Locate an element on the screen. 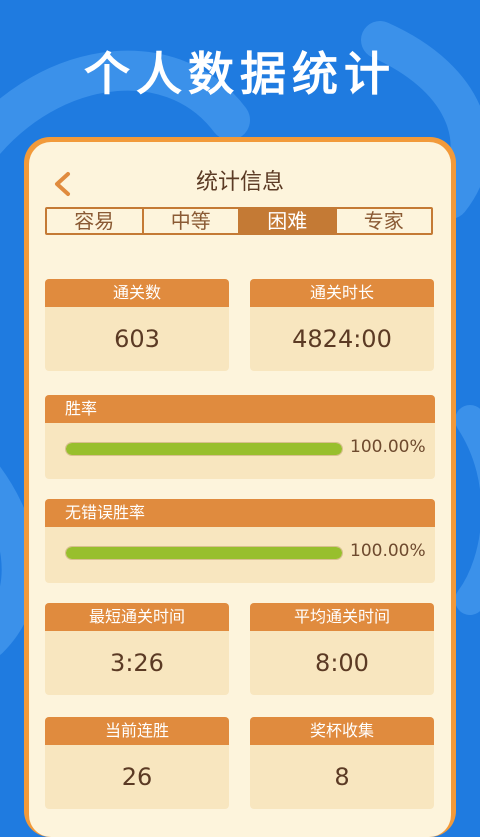 This screenshot has width=480, height=837. stat-clear-time: 通关时长 4824:00 is located at coordinates (342, 325).